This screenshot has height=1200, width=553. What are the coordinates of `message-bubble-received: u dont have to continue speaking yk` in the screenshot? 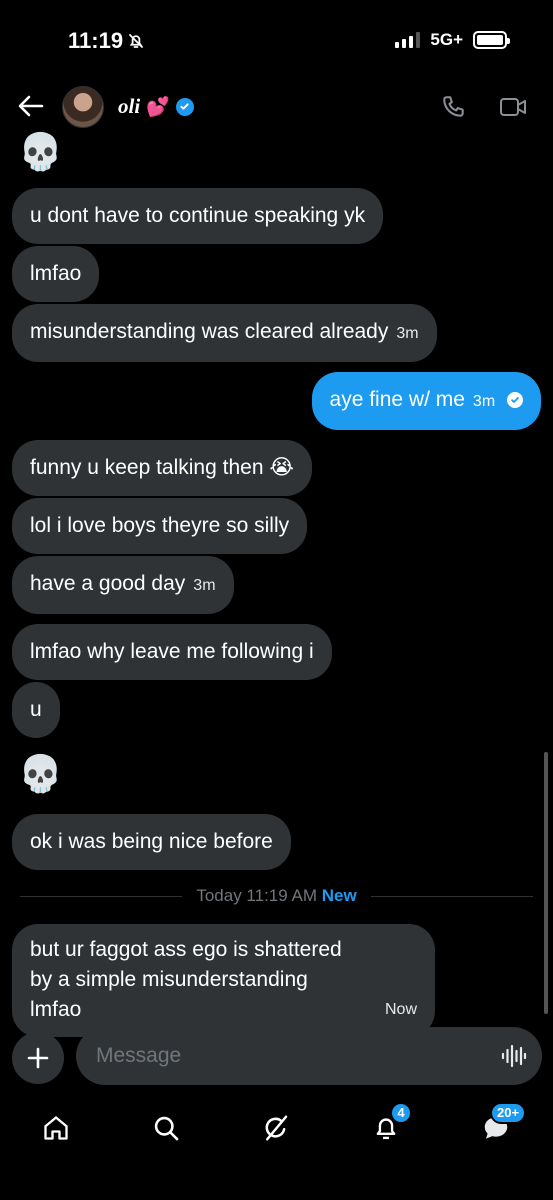 It's located at (198, 216).